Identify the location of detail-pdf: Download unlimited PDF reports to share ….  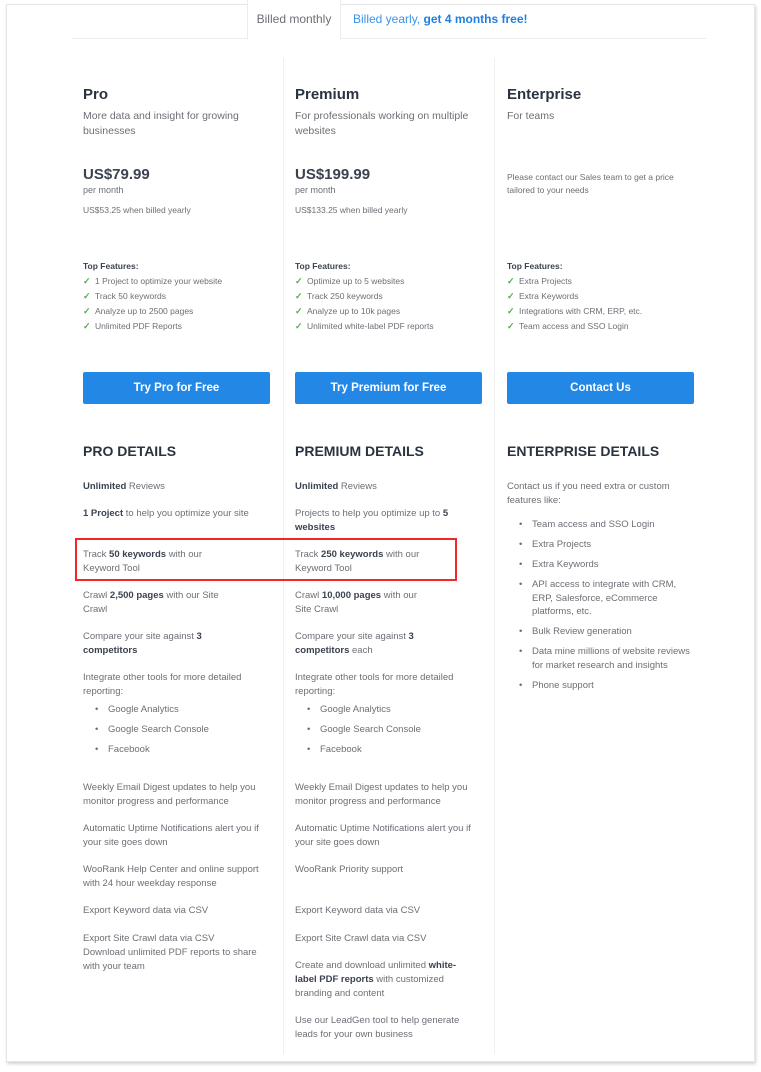
(170, 959).